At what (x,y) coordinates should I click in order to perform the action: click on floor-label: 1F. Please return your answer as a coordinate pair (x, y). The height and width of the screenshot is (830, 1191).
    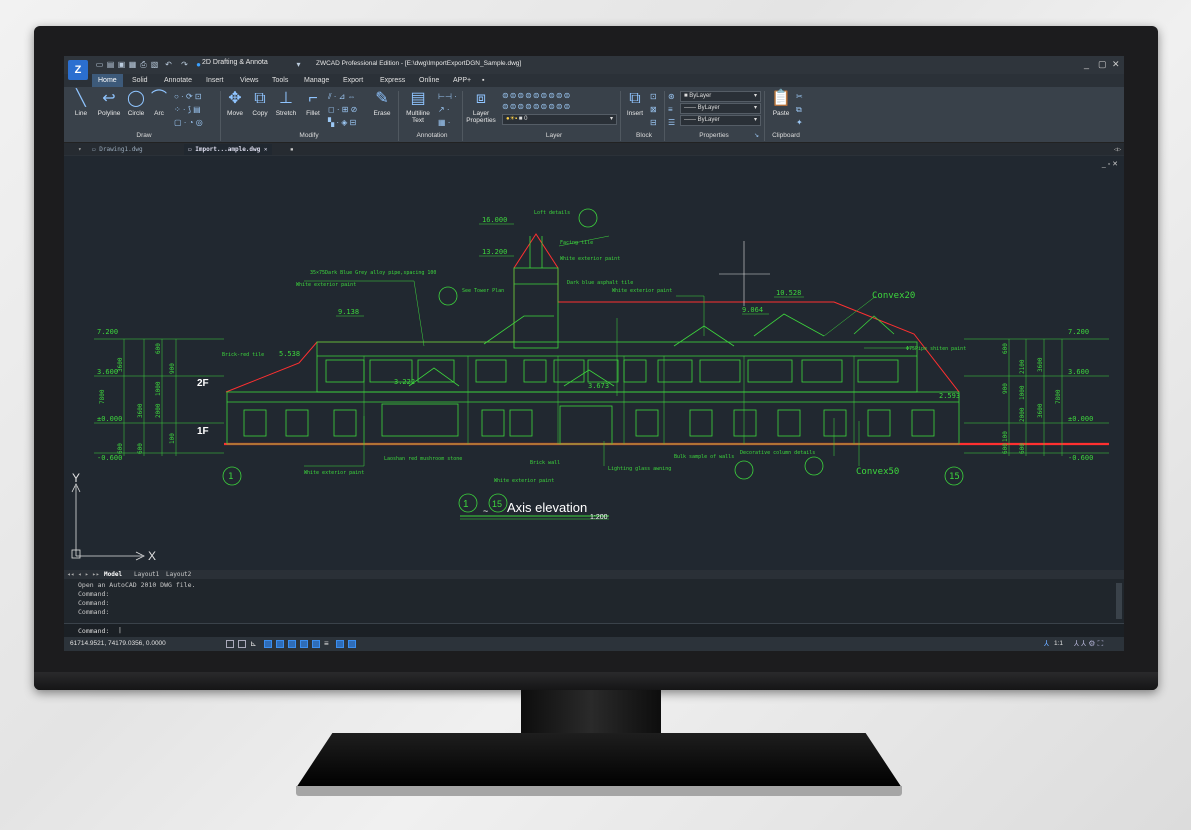
    Looking at the image, I should click on (203, 431).